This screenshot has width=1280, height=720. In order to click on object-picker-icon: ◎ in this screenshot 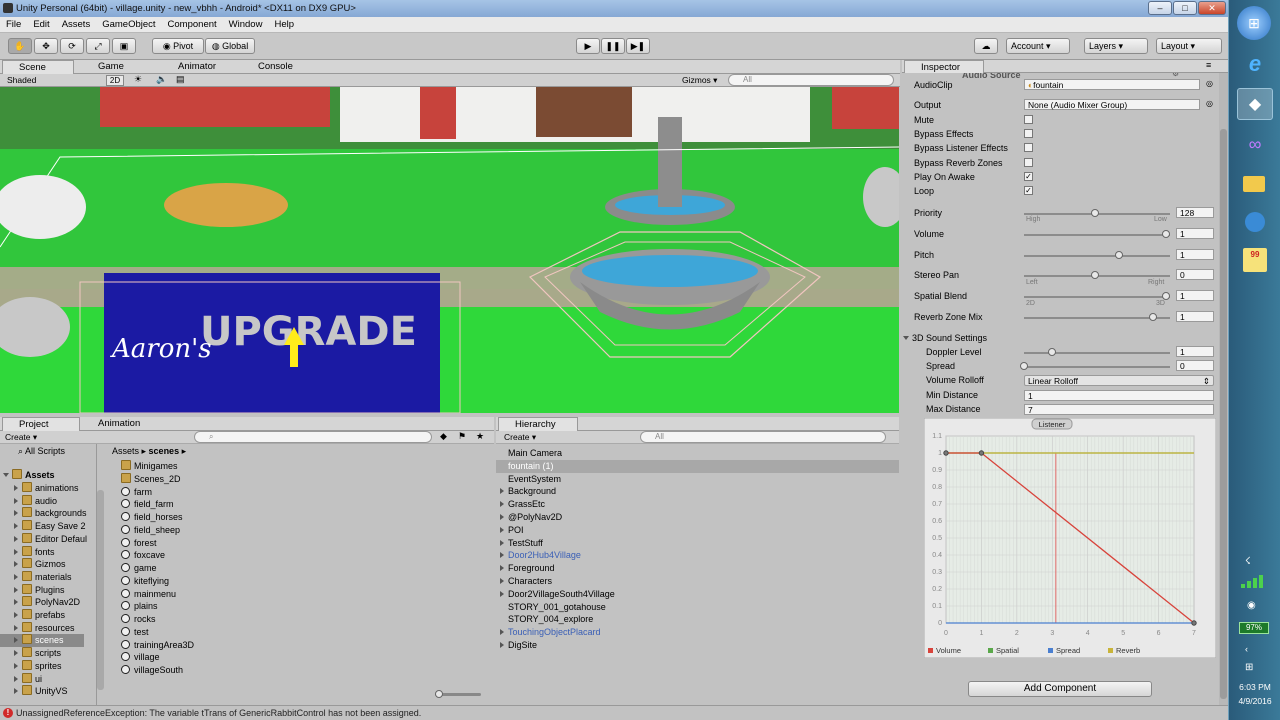, I will do `click(1209, 103)`.